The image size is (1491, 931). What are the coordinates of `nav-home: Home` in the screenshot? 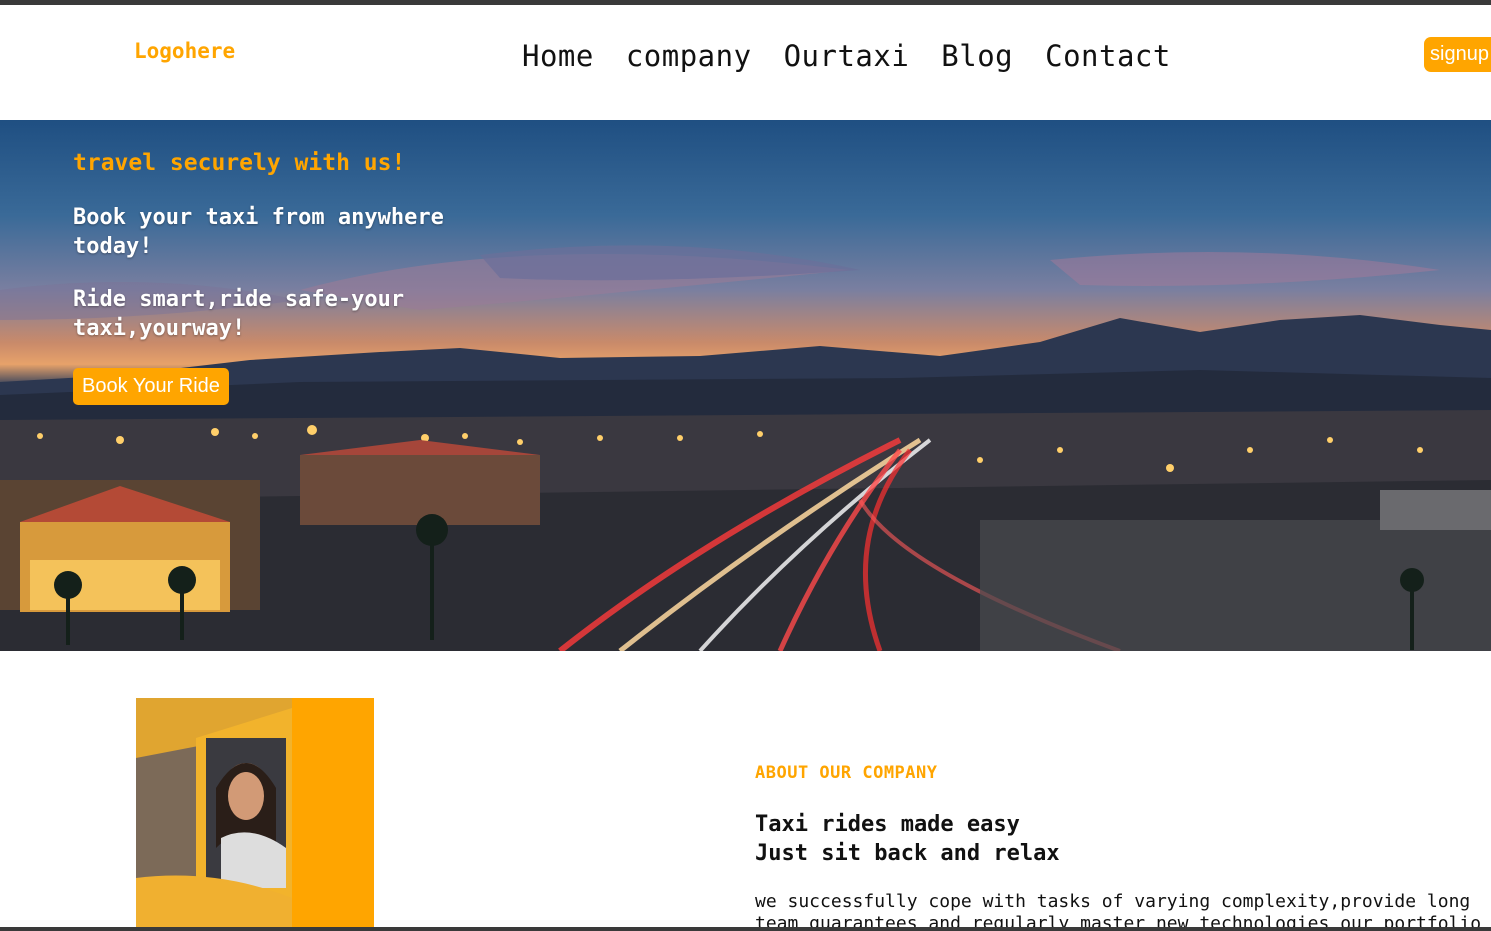 It's located at (558, 56).